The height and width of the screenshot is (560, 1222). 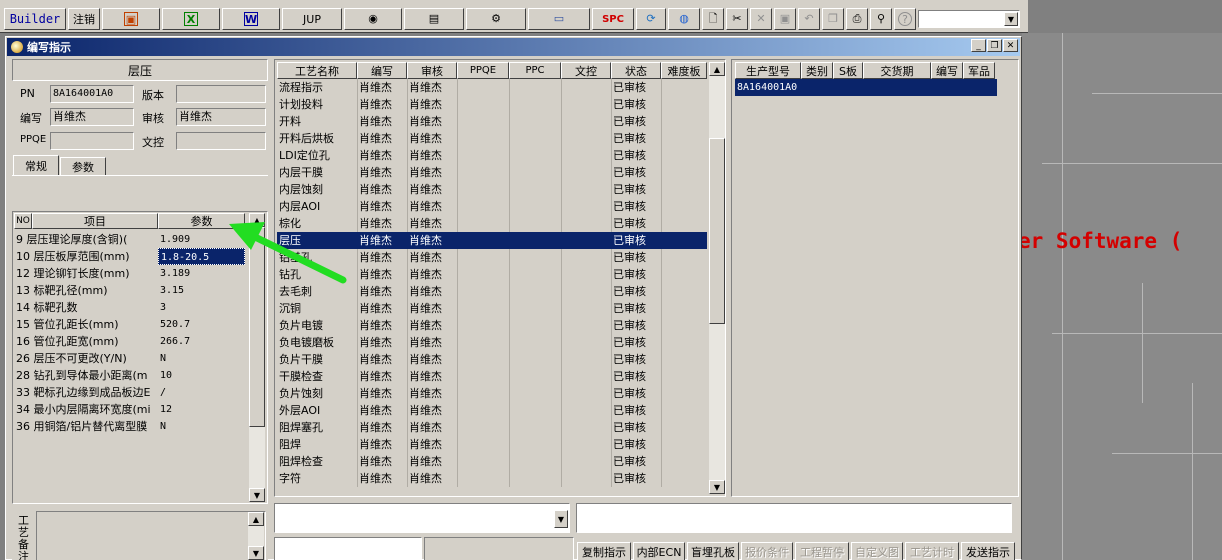 I want to click on minimize-button: _, so click(x=978, y=45).